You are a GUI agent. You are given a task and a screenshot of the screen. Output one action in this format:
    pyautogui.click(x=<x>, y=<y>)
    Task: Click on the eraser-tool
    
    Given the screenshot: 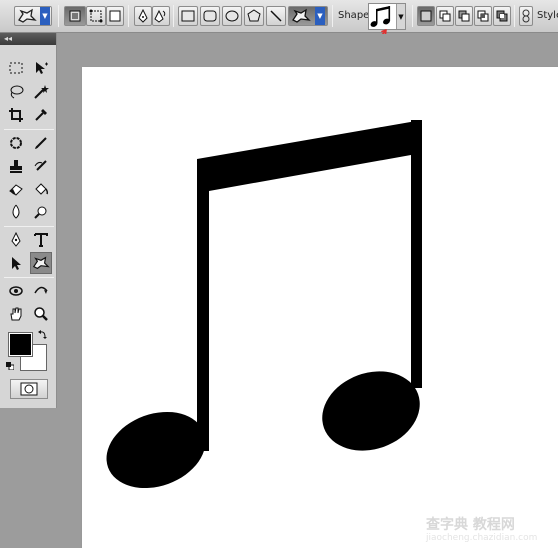 What is the action you would take?
    pyautogui.click(x=16, y=189)
    